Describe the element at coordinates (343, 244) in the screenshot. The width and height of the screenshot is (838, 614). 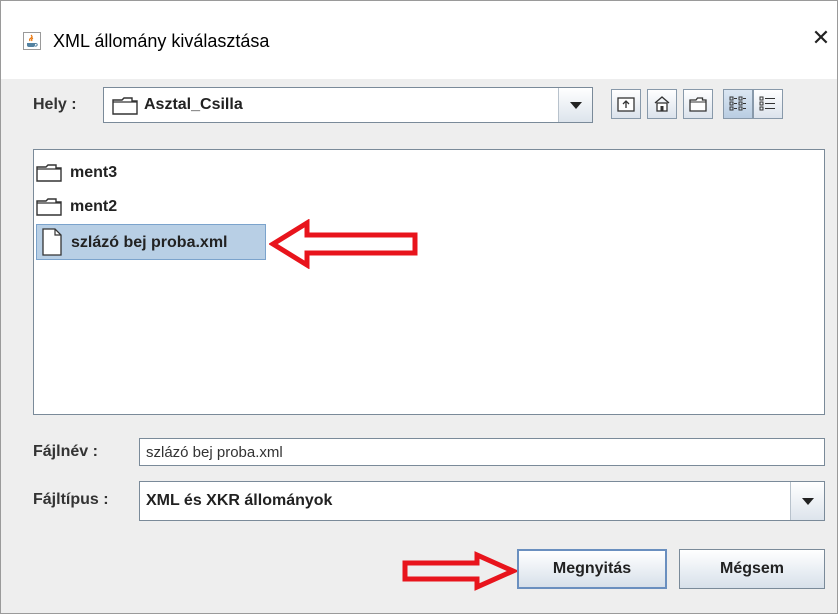
I see `annotation-arrow-left-icon` at that location.